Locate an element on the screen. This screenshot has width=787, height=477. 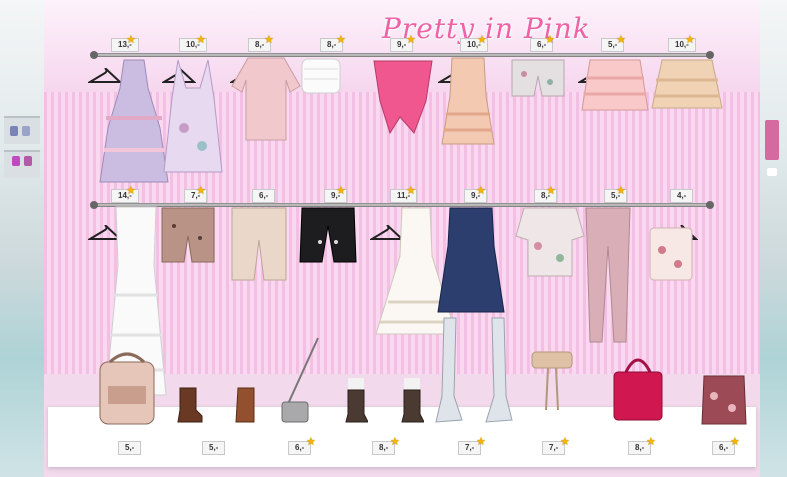
black-bolero-item is located at coordinates (328, 235).